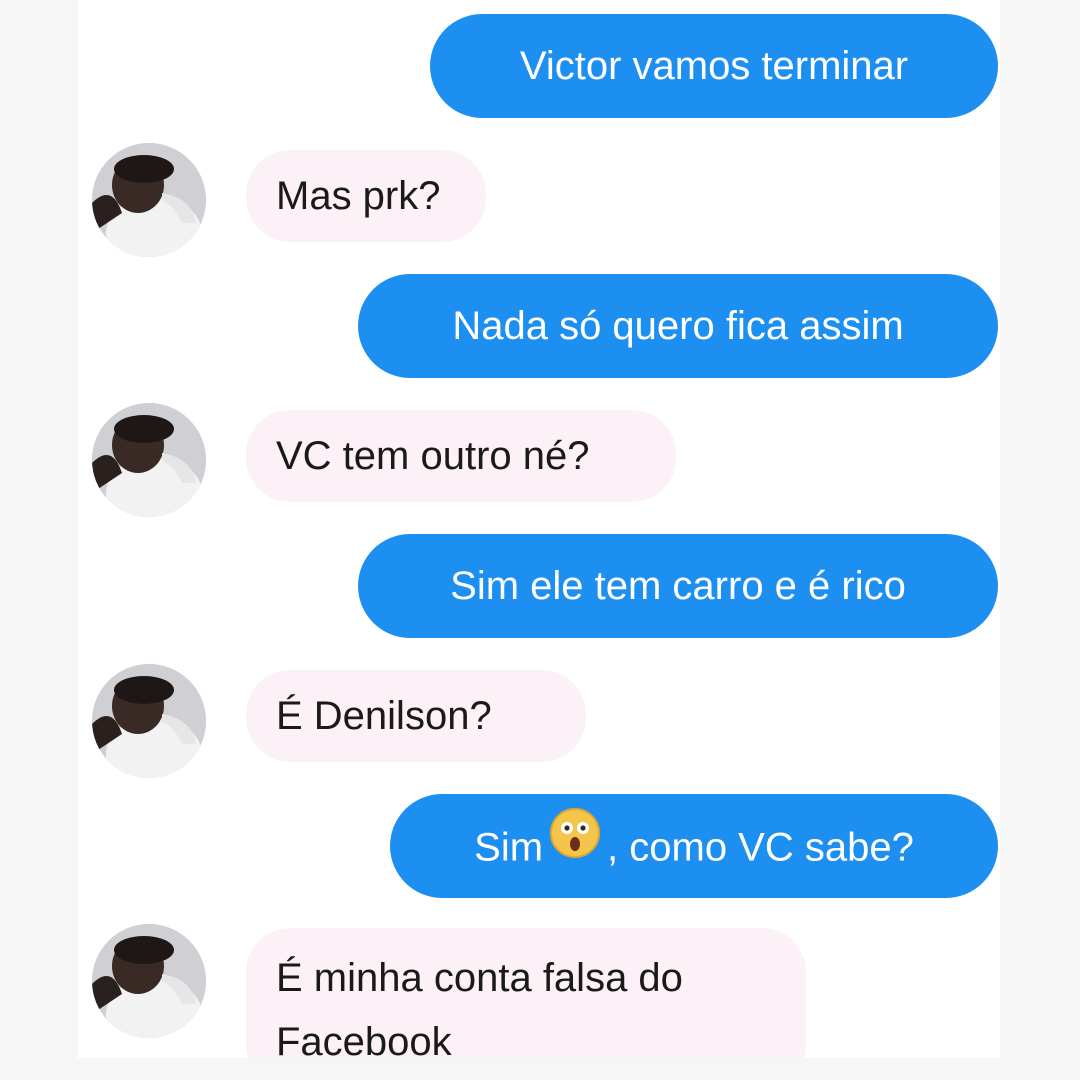  Describe the element at coordinates (433, 456) in the screenshot. I see `message-text: VC tem outro né?` at that location.